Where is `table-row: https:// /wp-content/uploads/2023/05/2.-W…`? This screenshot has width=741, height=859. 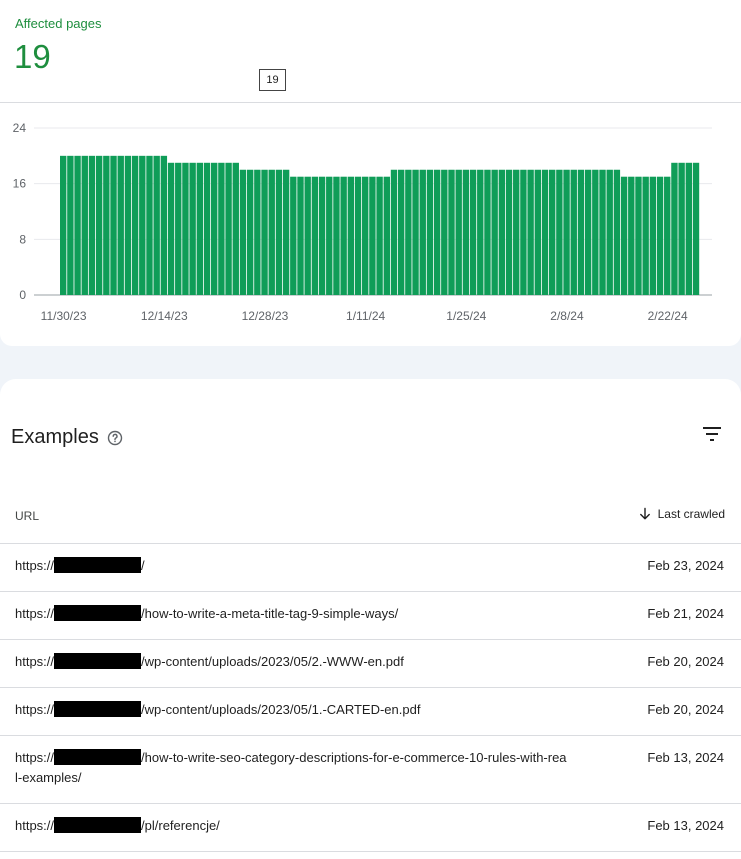
table-row: https:// /wp-content/uploads/2023/05/2.-W… is located at coordinates (370, 664).